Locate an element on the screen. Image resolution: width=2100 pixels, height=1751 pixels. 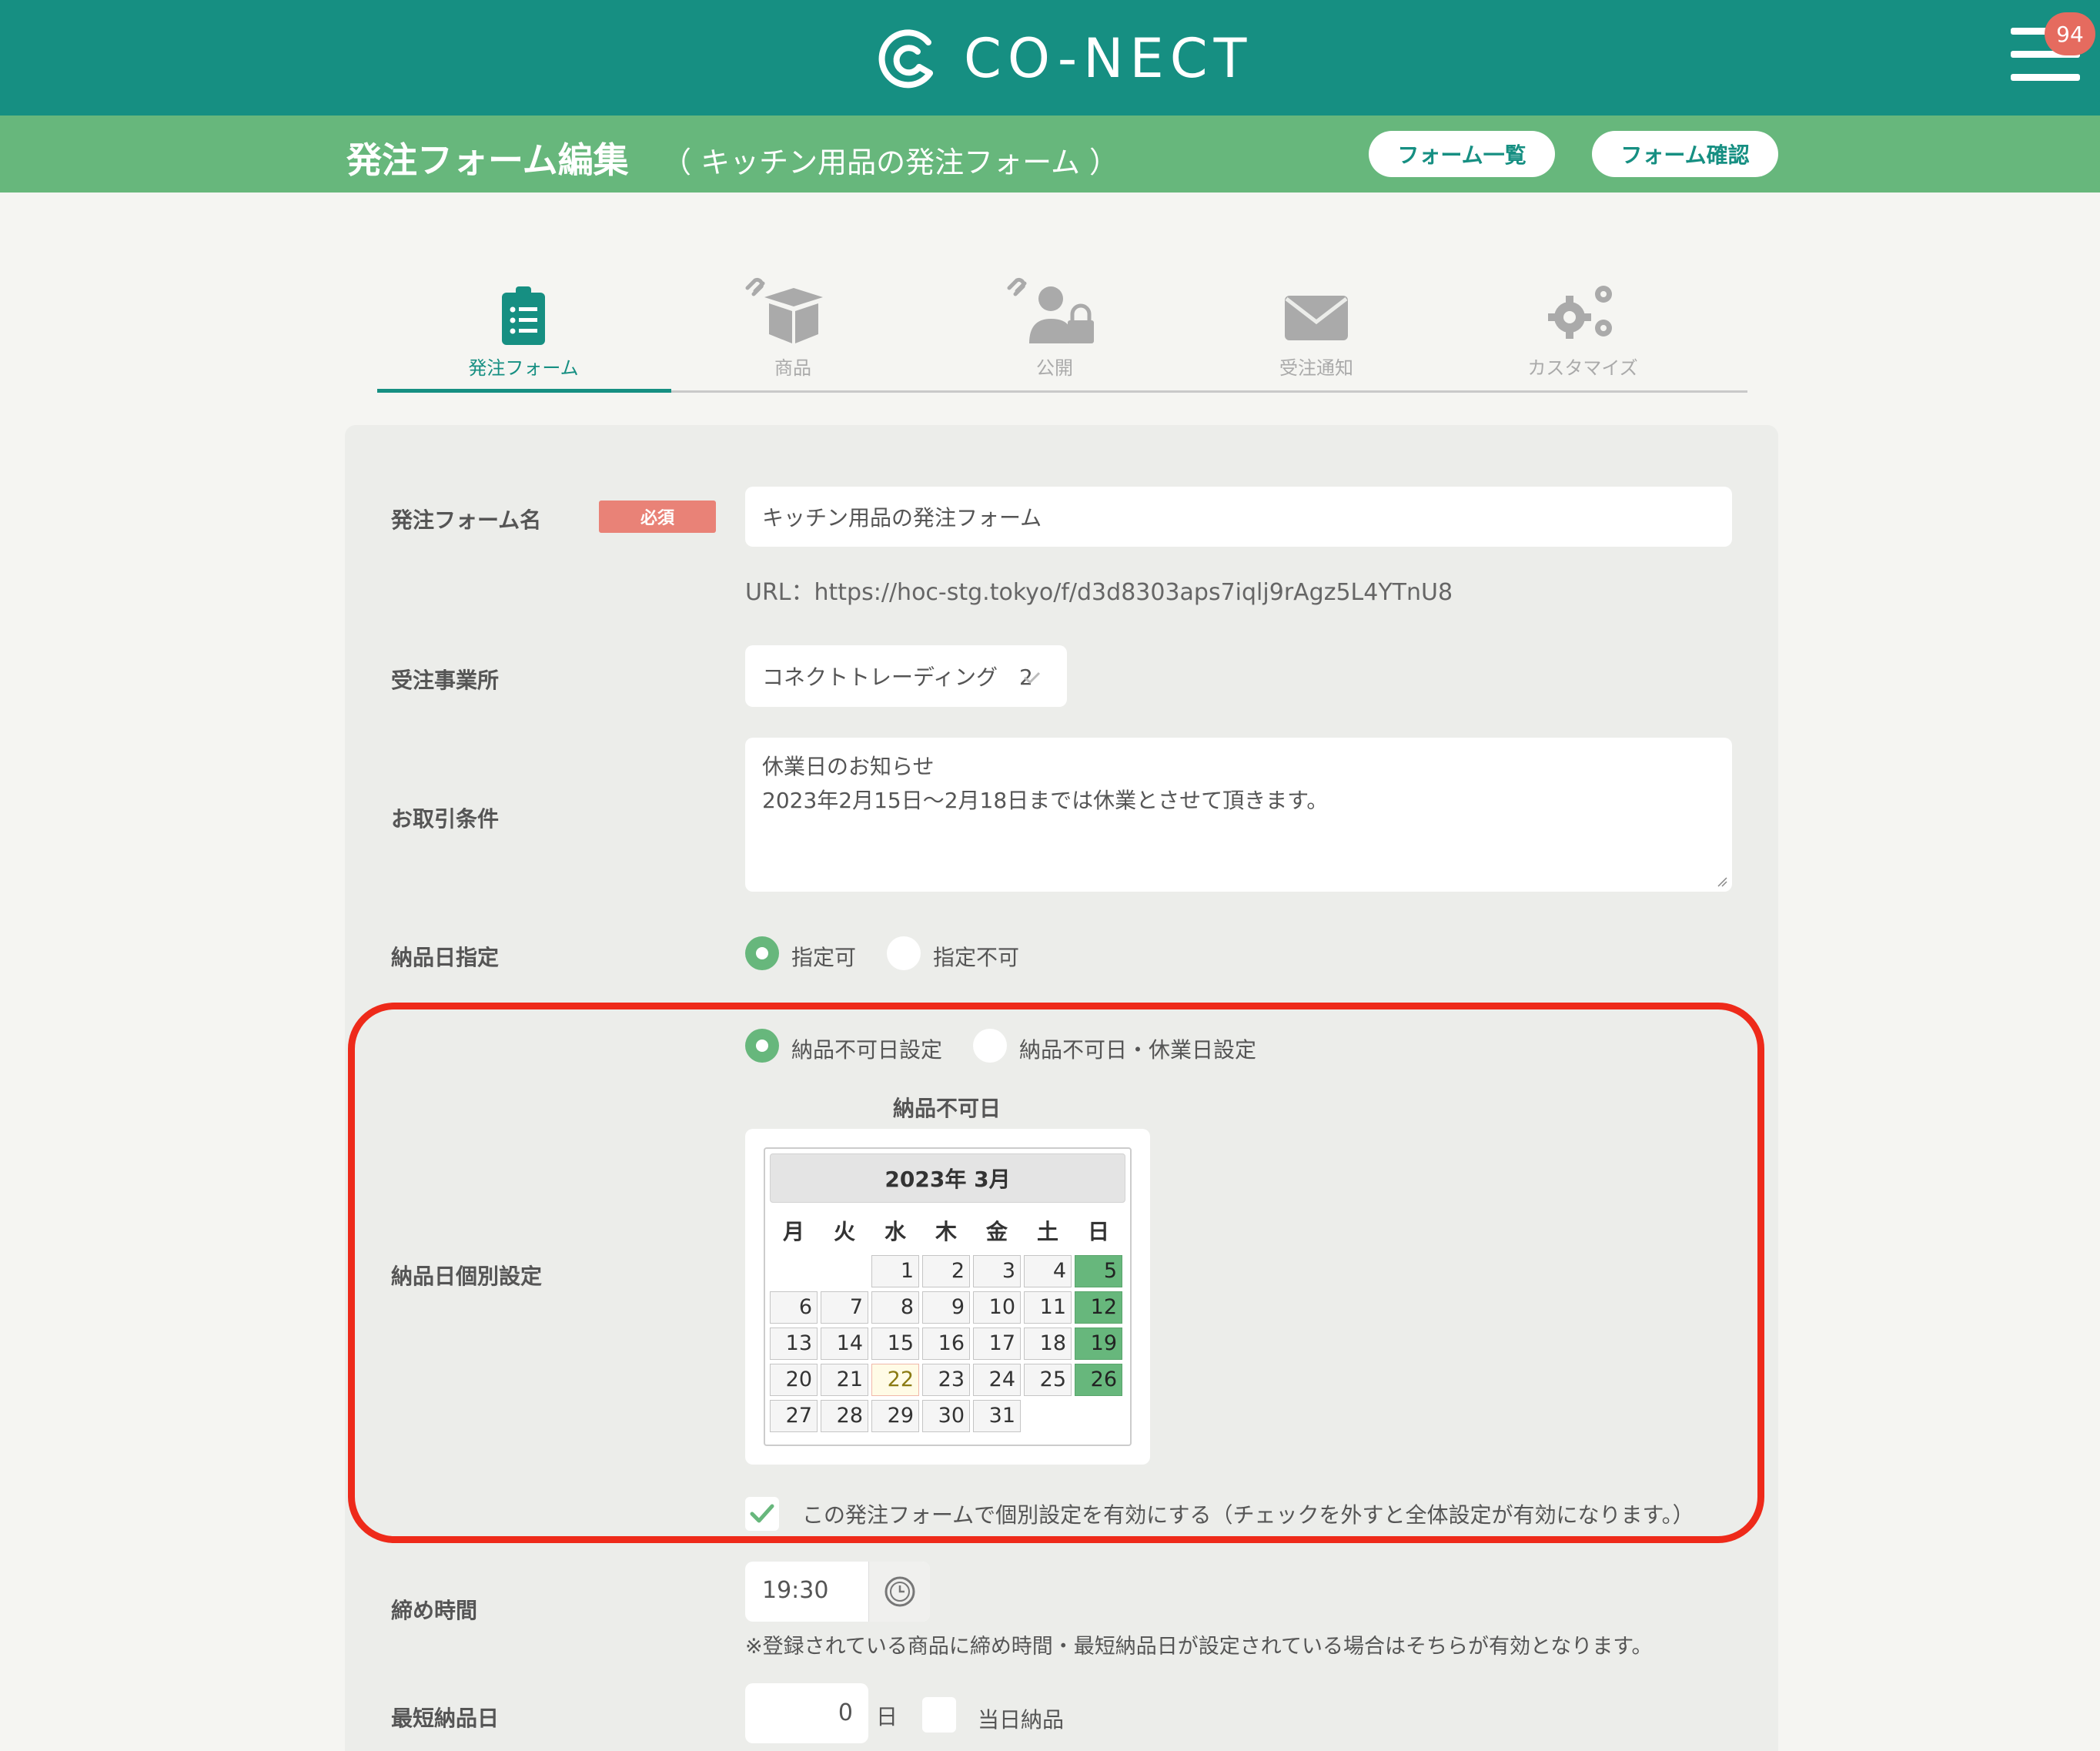
tab-bar: 発注フォーム 商品 公開 受注通知 カスタマイズ is located at coordinates (1062, 335).